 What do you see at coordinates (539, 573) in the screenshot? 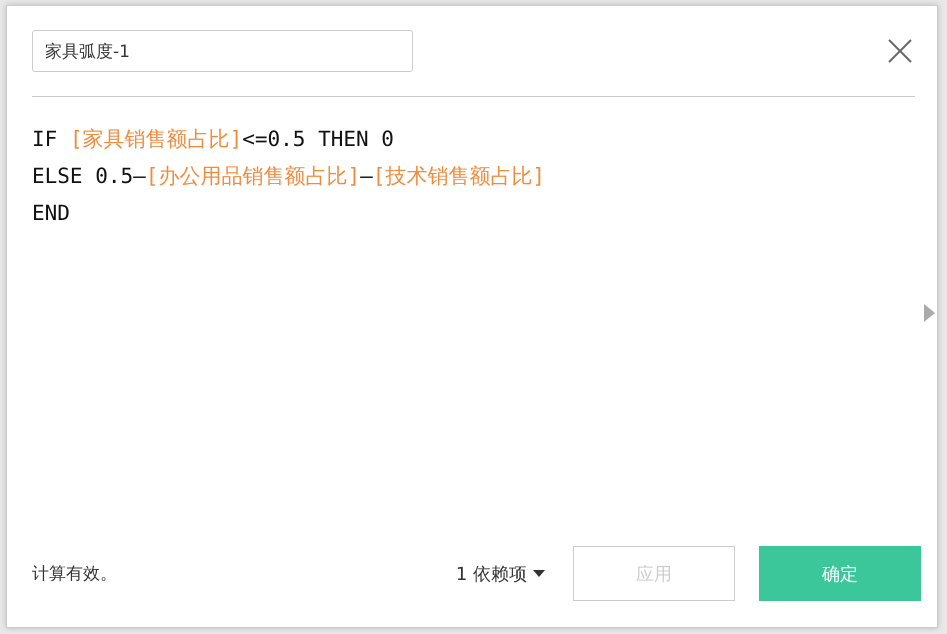
I see `caret-icon` at bounding box center [539, 573].